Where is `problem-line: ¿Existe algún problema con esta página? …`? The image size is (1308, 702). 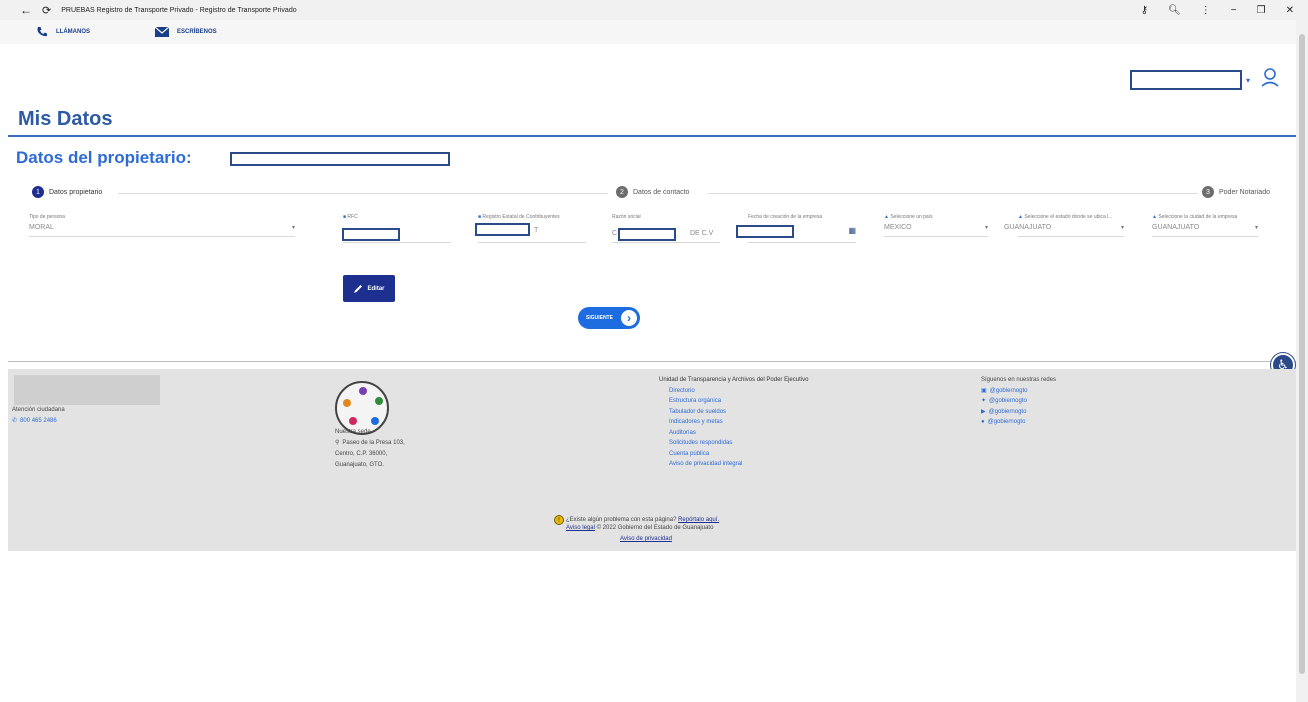 problem-line: ¿Existe algún problema con esta página? … is located at coordinates (642, 520).